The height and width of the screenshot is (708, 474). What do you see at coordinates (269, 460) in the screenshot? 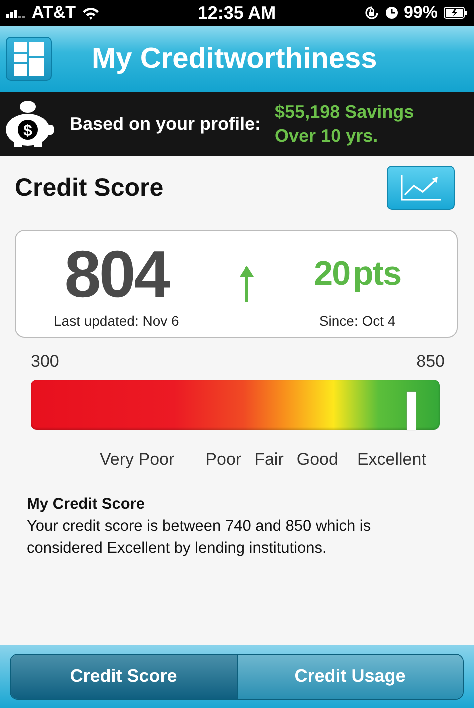
I see `rating-label: Fair` at bounding box center [269, 460].